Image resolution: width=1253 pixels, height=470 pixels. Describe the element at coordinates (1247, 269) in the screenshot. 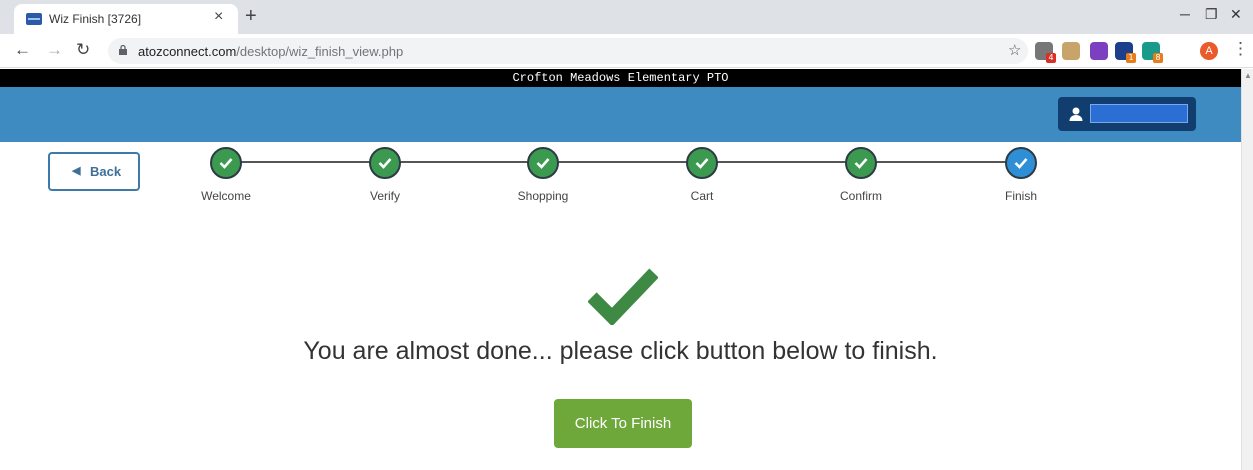

I see `page-scrollbar: ▲` at that location.